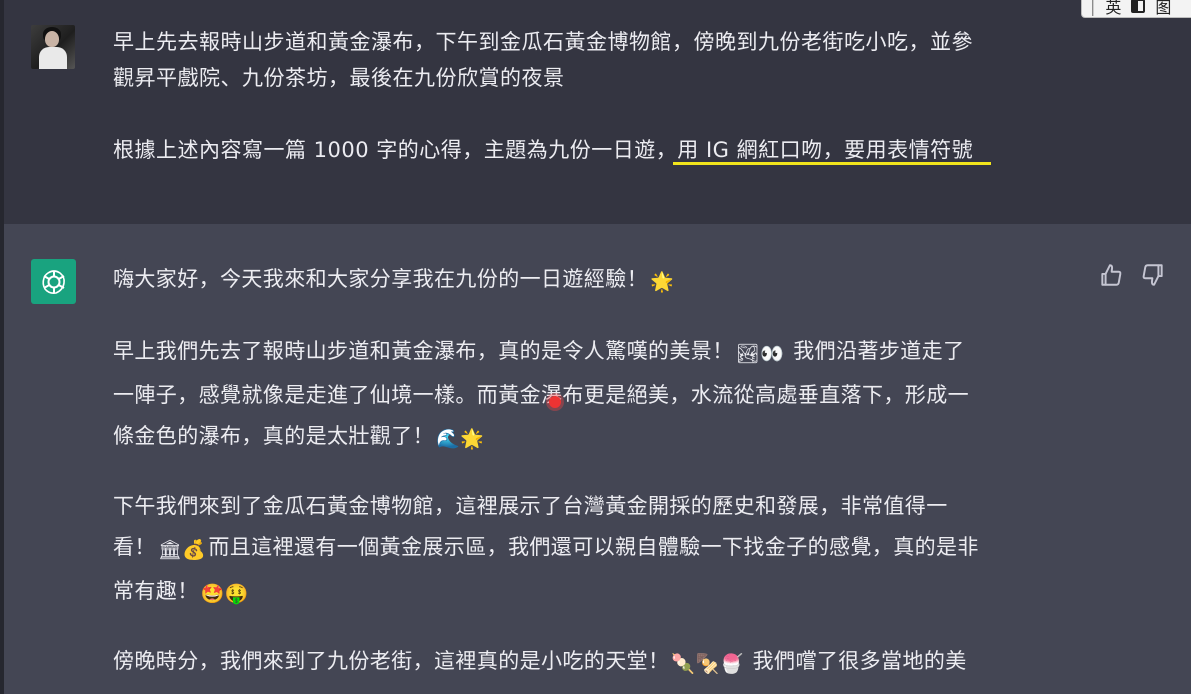 The height and width of the screenshot is (694, 1191). I want to click on assistant-line: 傍晚時分，我們來到了九份老街，這裡真的是小吃的天堂！ 🍡🍢🍧 我們嚐了很多當地的美, so click(540, 663).